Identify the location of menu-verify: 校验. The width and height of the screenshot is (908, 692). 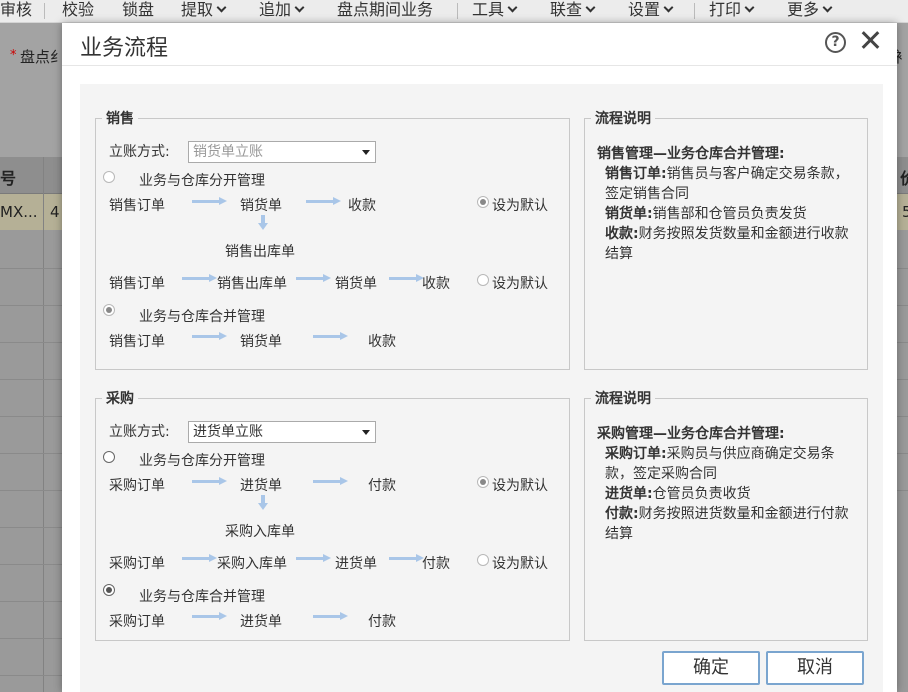
(78, 11).